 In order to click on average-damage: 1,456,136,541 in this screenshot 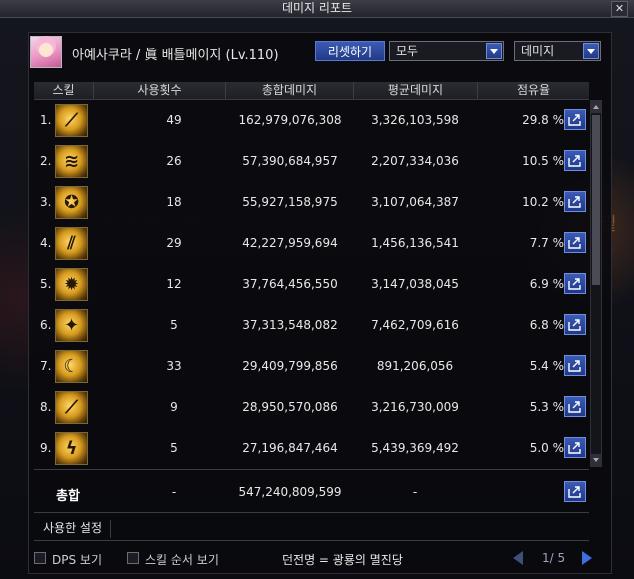, I will do `click(415, 243)`.